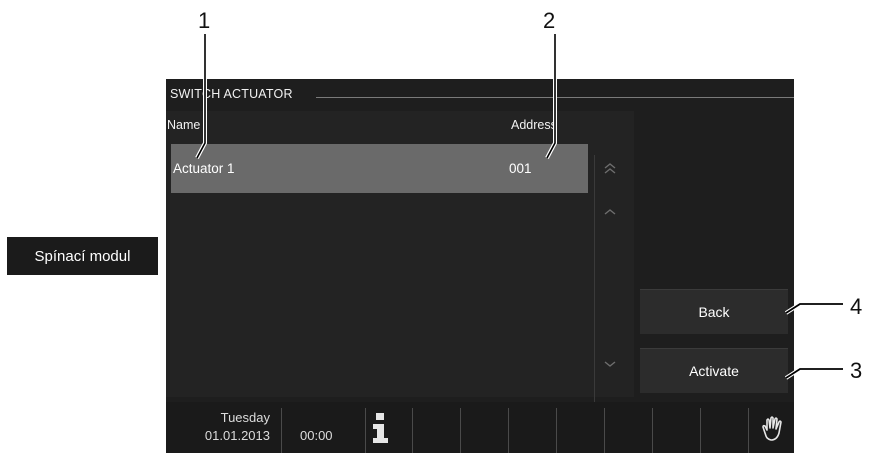  What do you see at coordinates (204, 168) in the screenshot?
I see `list-item-name: Actuator 1` at bounding box center [204, 168].